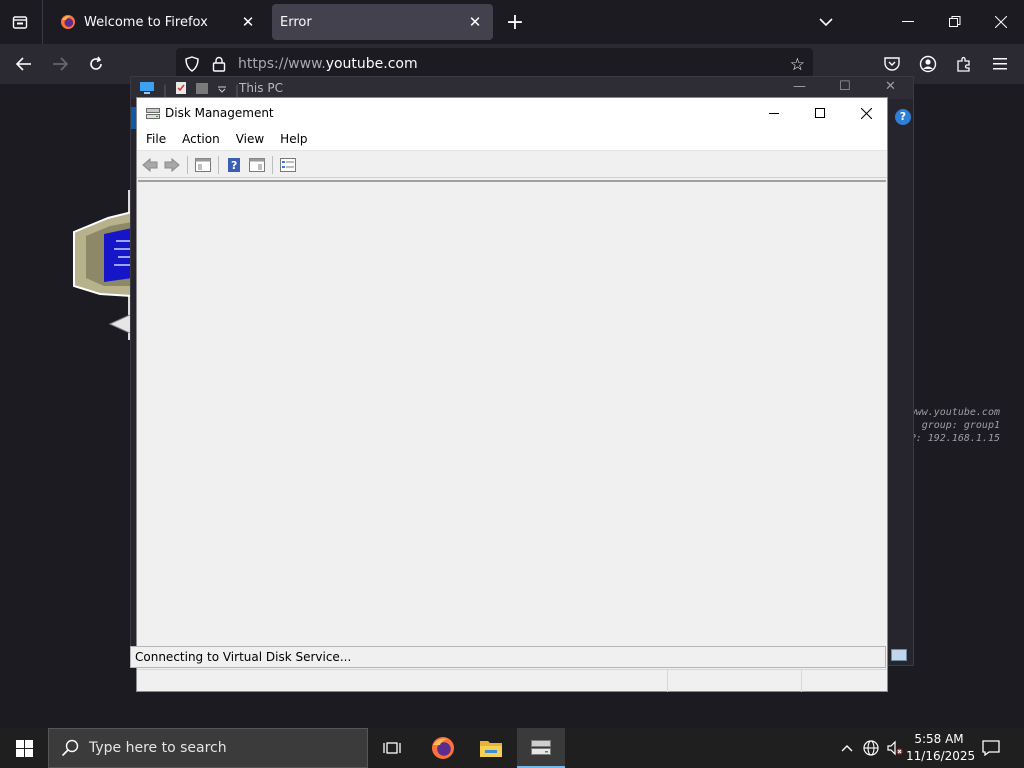  What do you see at coordinates (541, 748) in the screenshot?
I see `taskbar-disk-management-icon` at bounding box center [541, 748].